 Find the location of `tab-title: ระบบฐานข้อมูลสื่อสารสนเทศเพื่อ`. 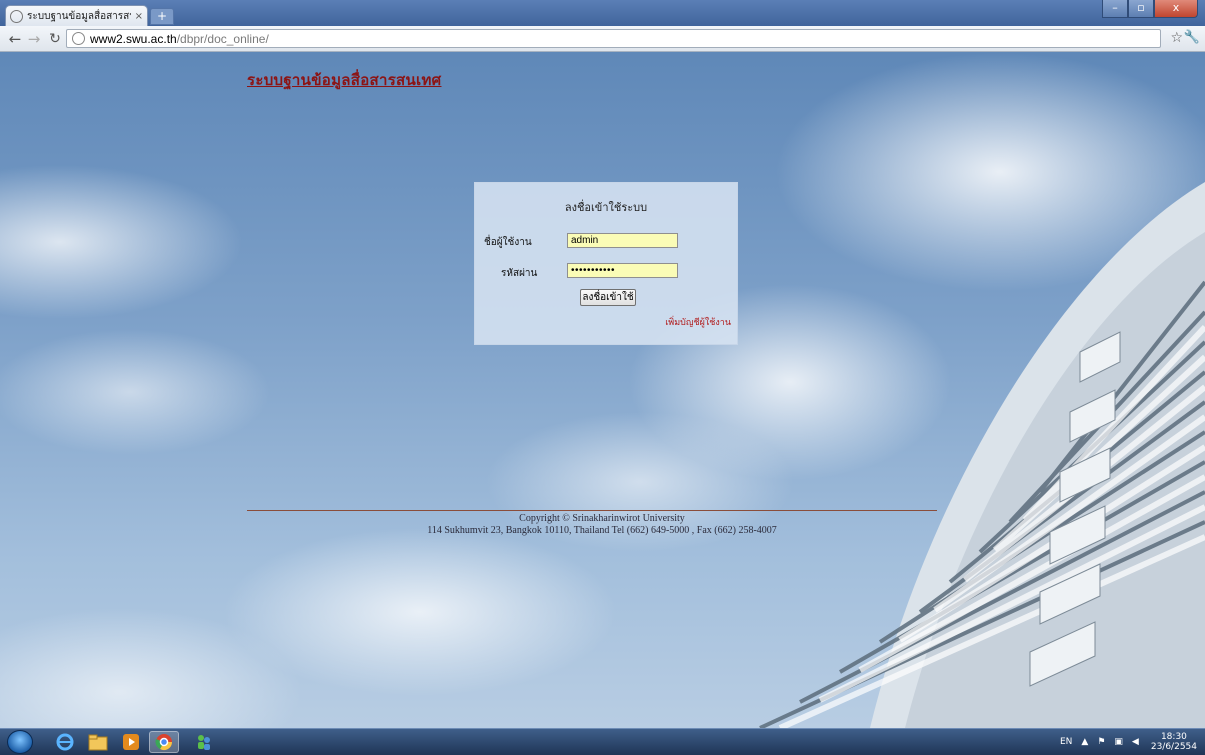

tab-title: ระบบฐานข้อมูลสื่อสารสนเทศเพื่อ is located at coordinates (79, 16).